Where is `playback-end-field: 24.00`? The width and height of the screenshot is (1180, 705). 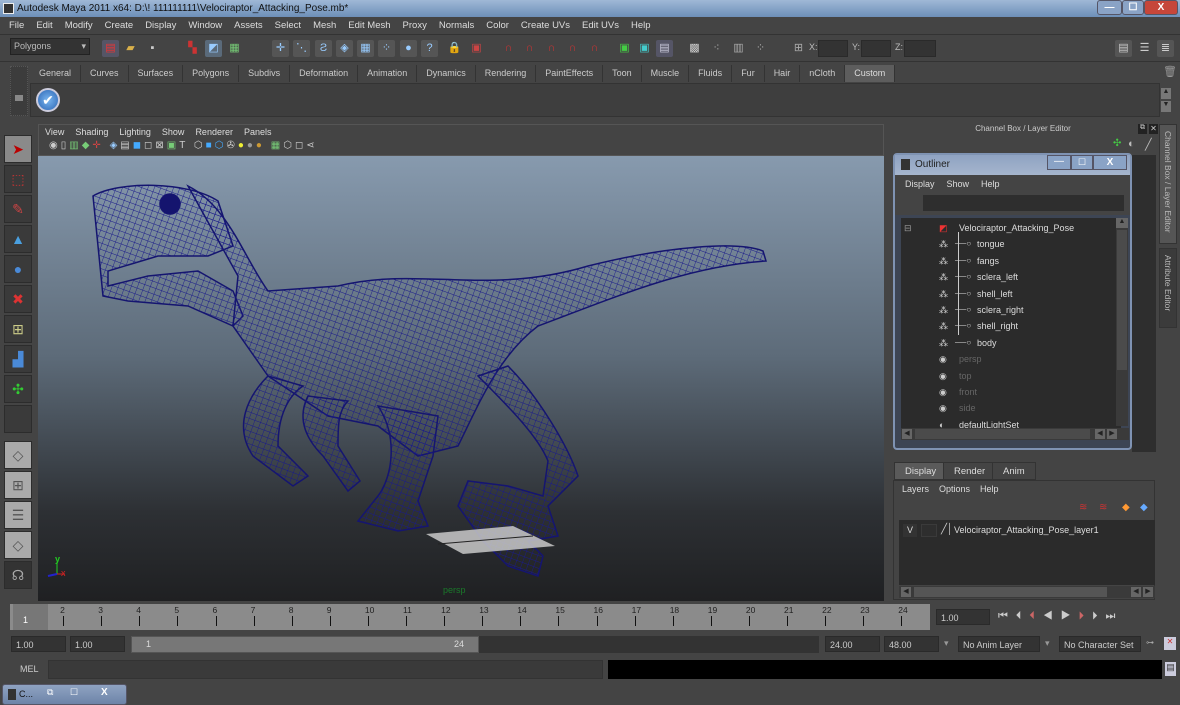
playback-end-field: 24.00 is located at coordinates (852, 644).